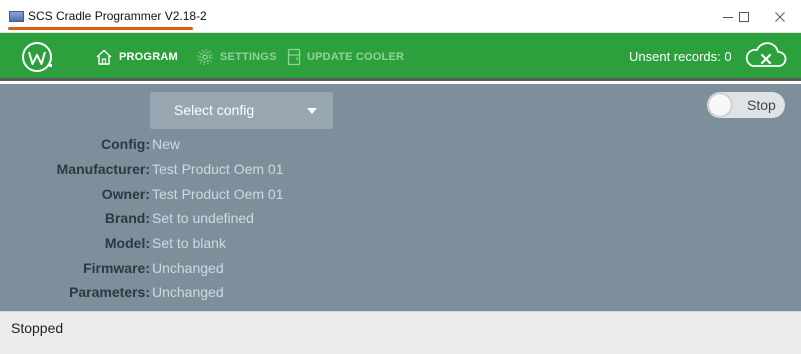  Describe the element at coordinates (103, 169) in the screenshot. I see `field-label: Manufacturer:` at that location.